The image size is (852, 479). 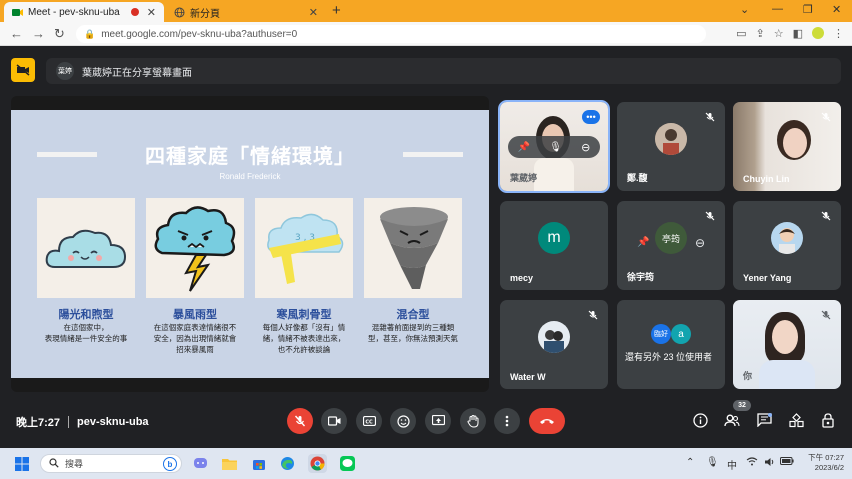 I want to click on card-image-storm, so click(x=195, y=248).